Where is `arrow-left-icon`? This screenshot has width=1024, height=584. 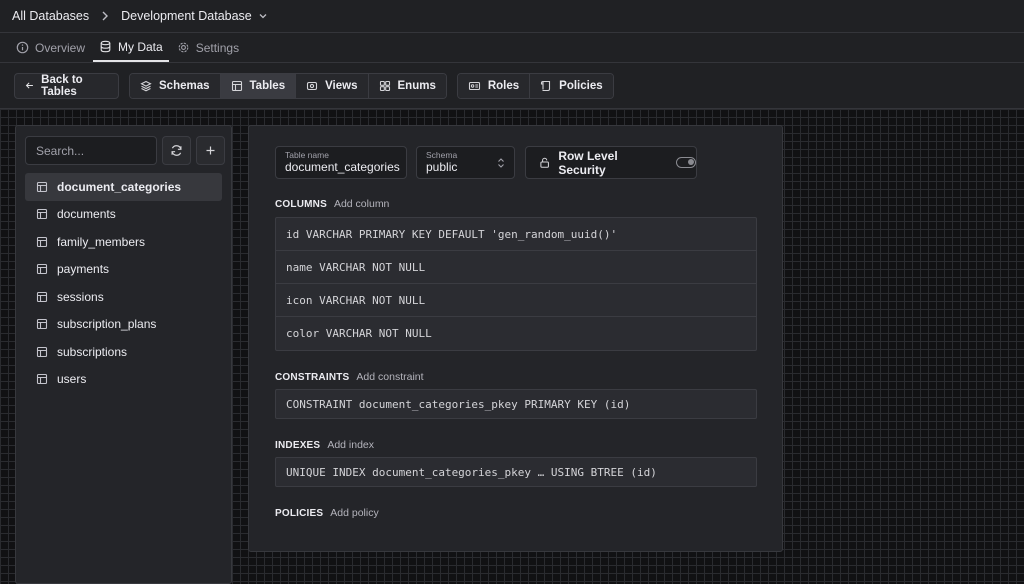 arrow-left-icon is located at coordinates (29, 85).